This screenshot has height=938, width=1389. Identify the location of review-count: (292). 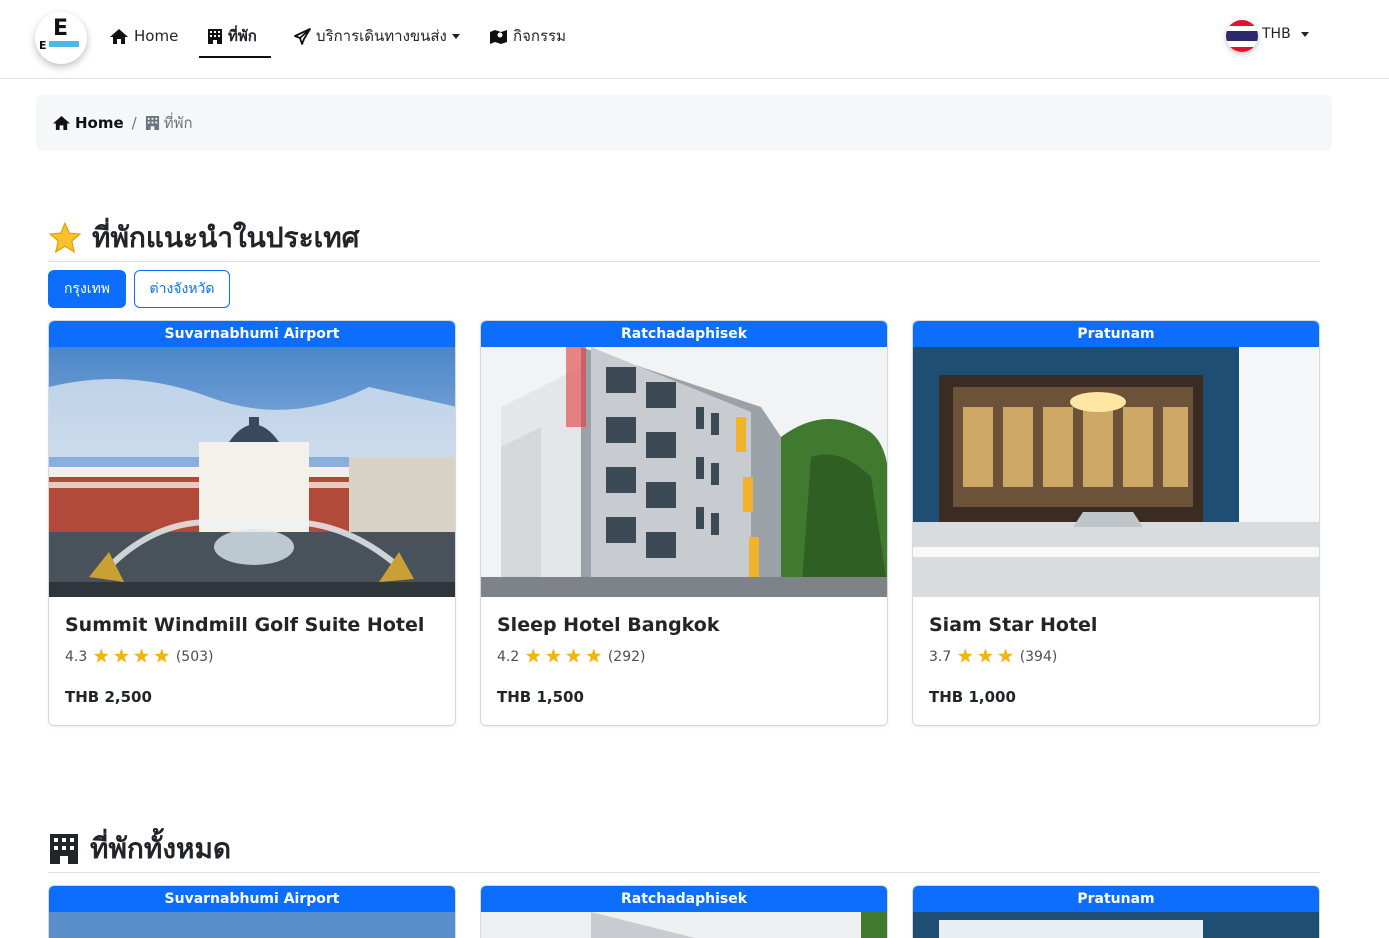
(626, 657).